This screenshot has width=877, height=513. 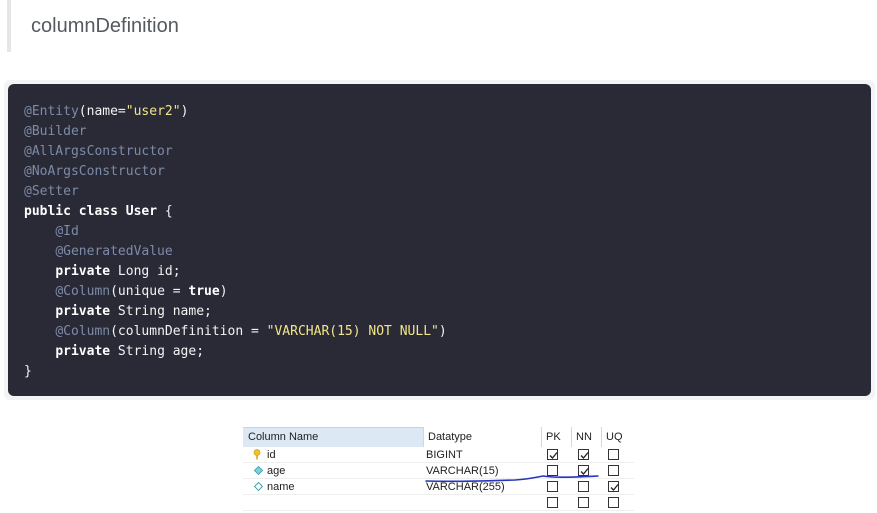 What do you see at coordinates (161, 311) in the screenshot?
I see `code-text: String name;` at bounding box center [161, 311].